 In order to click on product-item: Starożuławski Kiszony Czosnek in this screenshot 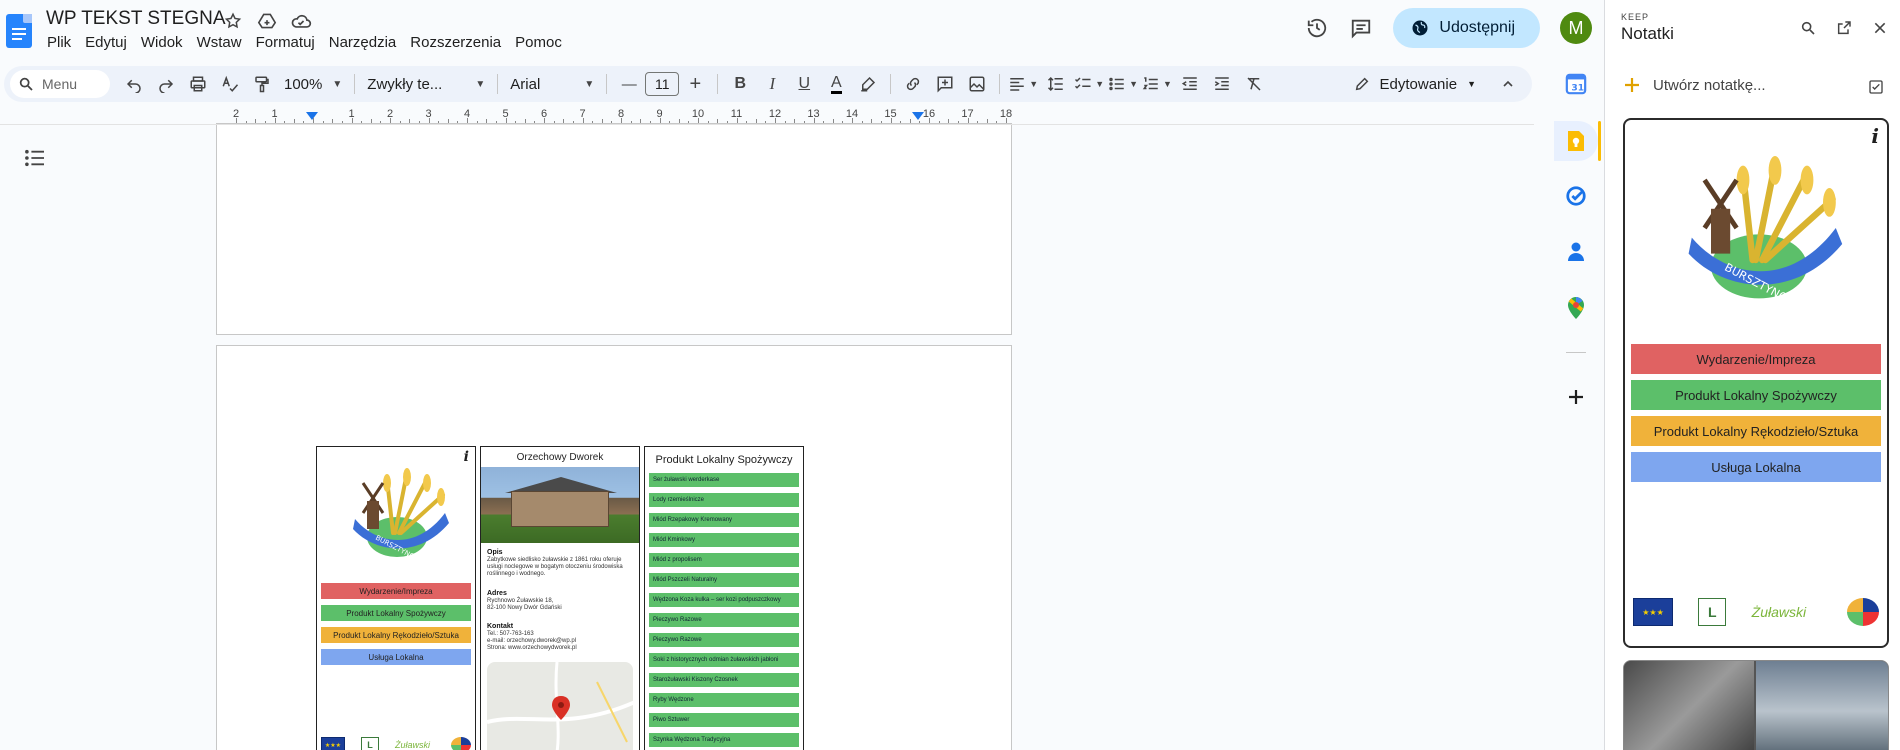, I will do `click(724, 680)`.